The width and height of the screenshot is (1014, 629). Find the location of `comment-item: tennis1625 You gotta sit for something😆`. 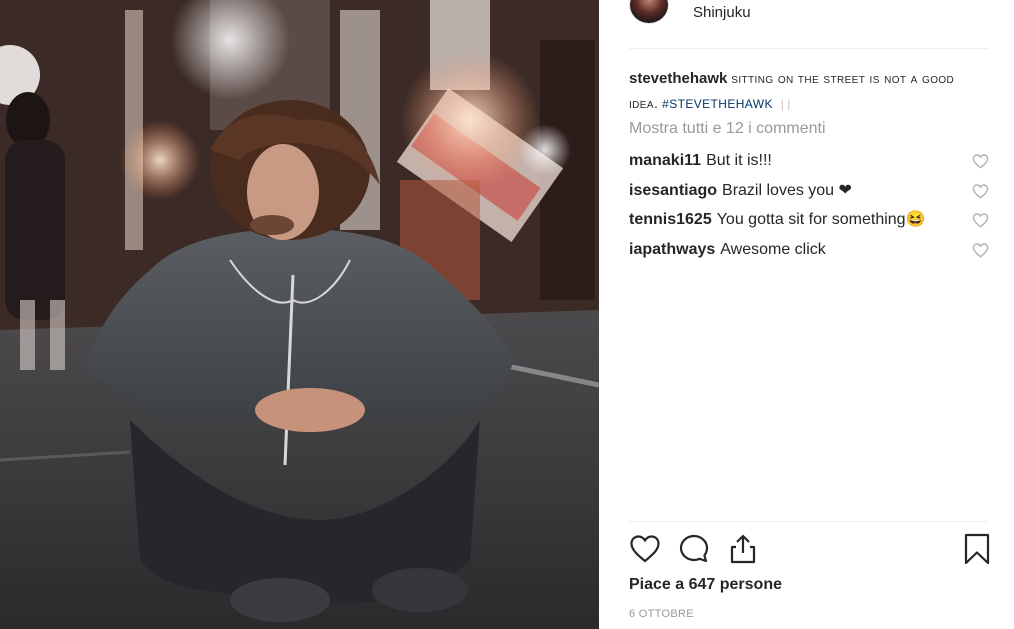

comment-item: tennis1625 You gotta sit for something😆 is located at coordinates (809, 224).